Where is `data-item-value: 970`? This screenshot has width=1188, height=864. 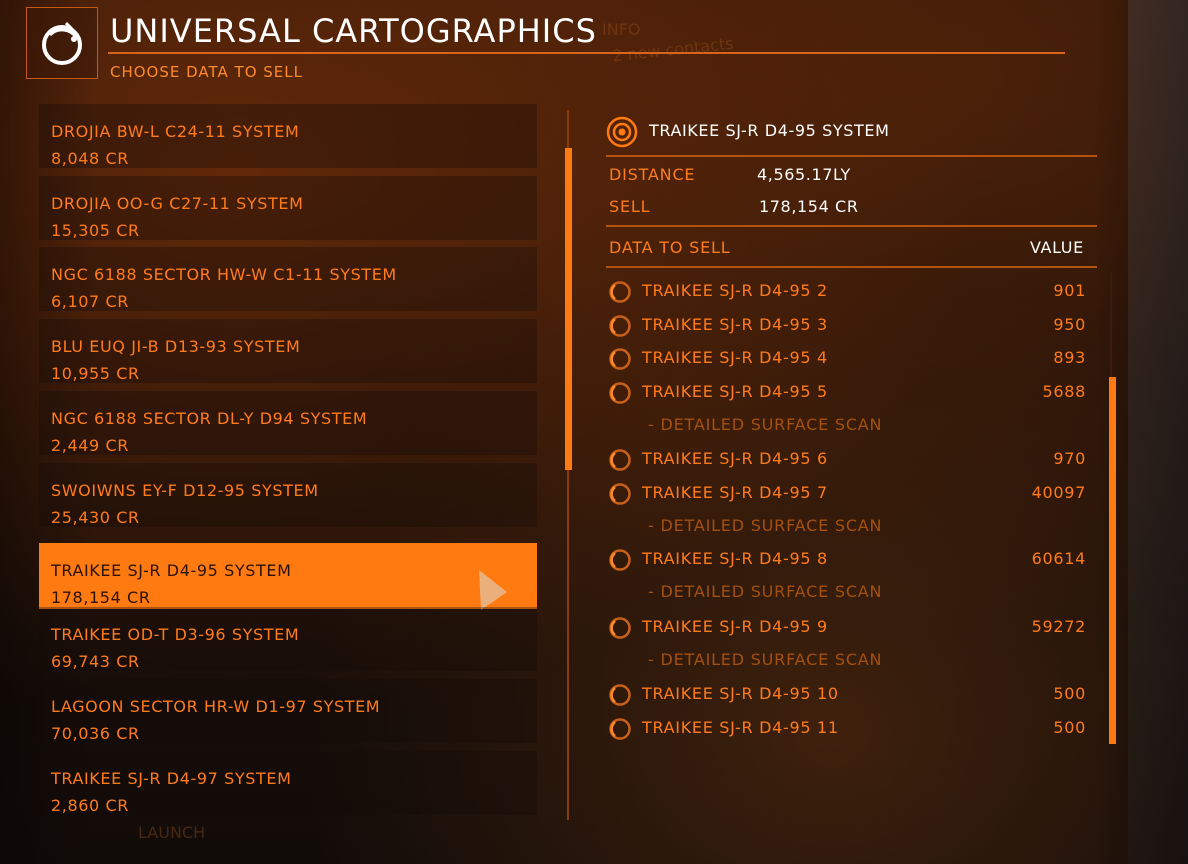
data-item-value: 970 is located at coordinates (1069, 458).